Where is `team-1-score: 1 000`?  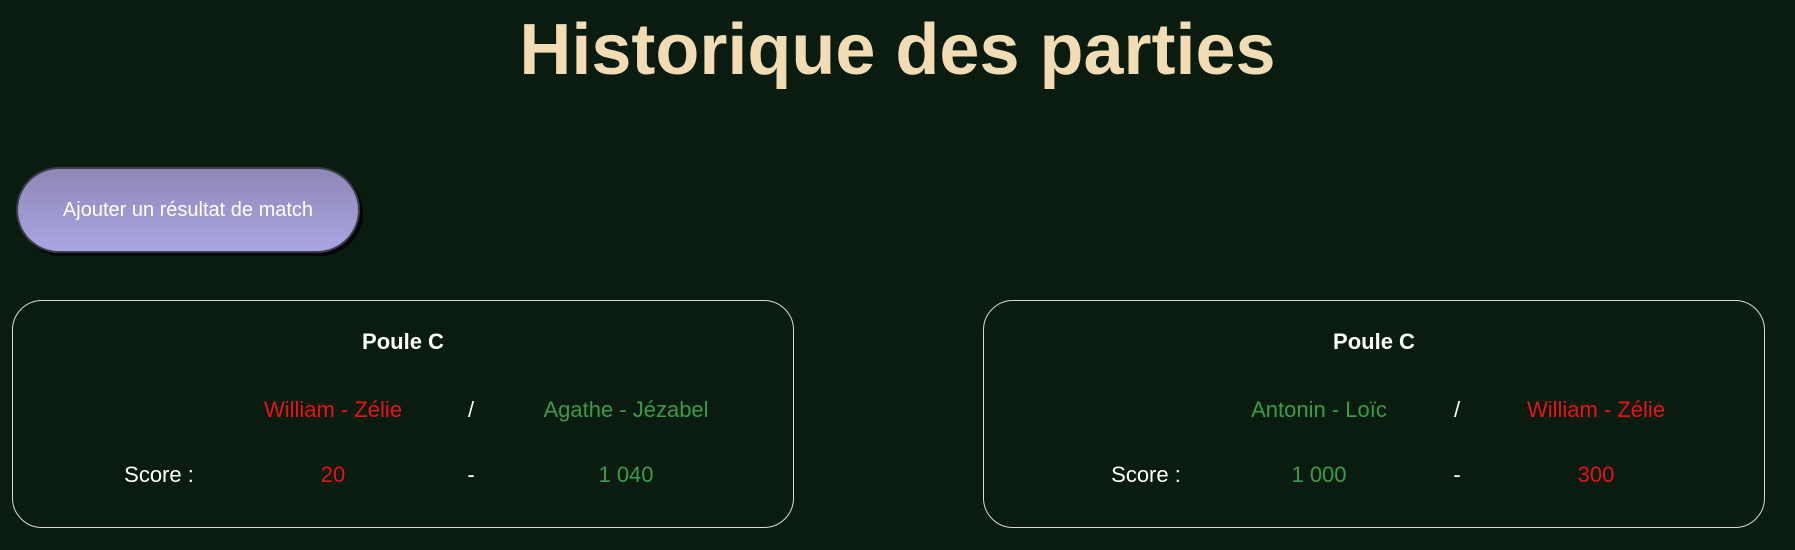 team-1-score: 1 000 is located at coordinates (1319, 474).